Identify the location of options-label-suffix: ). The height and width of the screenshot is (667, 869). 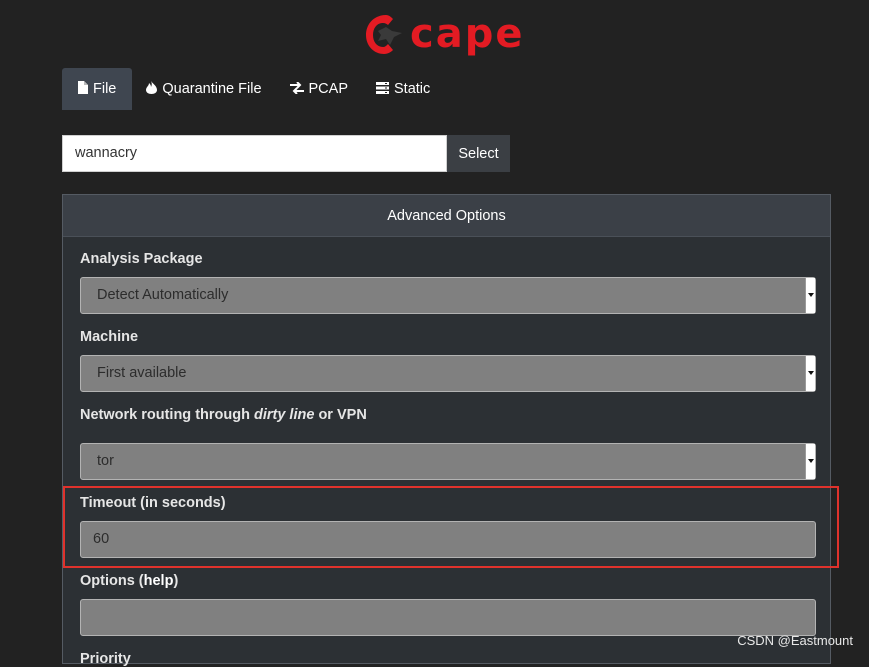
(176, 581).